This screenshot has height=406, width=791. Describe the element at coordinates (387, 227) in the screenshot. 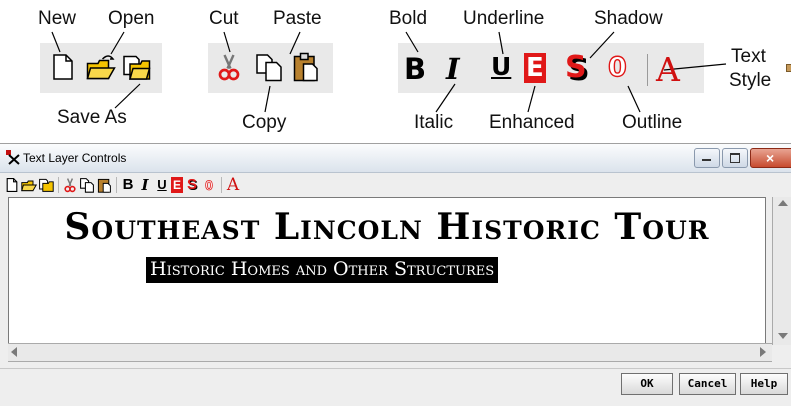

I see `canvas-main-title: Southeast Lincoln Historic Tour` at that location.